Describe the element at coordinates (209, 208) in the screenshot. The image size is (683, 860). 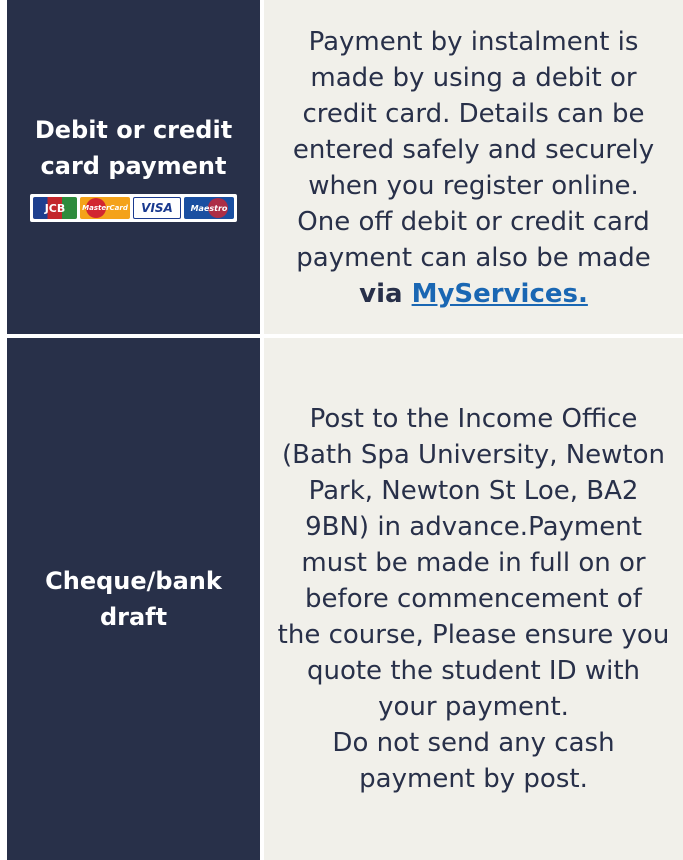
I see `maestro-logo-icon: Maestro` at that location.